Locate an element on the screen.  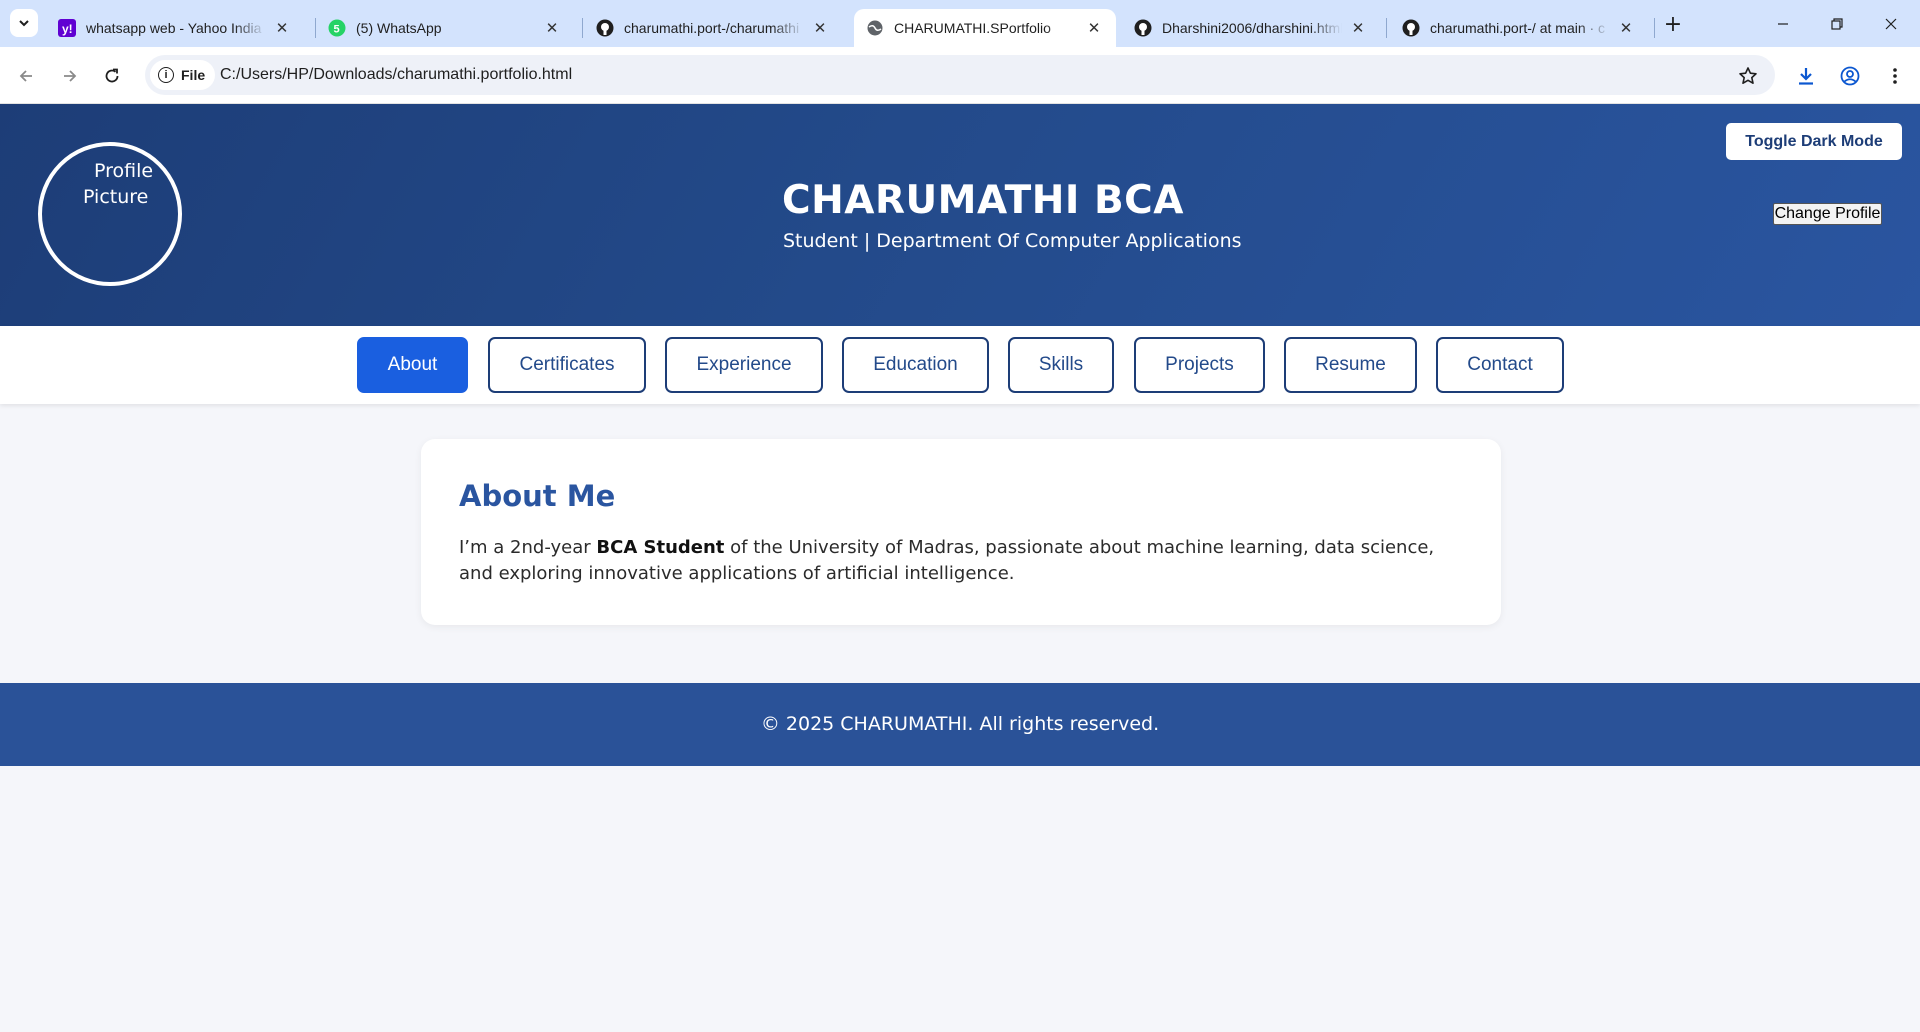
tab-github-dharshini: Dharshini2006/dharshini.html ✕ is located at coordinates (1251, 28).